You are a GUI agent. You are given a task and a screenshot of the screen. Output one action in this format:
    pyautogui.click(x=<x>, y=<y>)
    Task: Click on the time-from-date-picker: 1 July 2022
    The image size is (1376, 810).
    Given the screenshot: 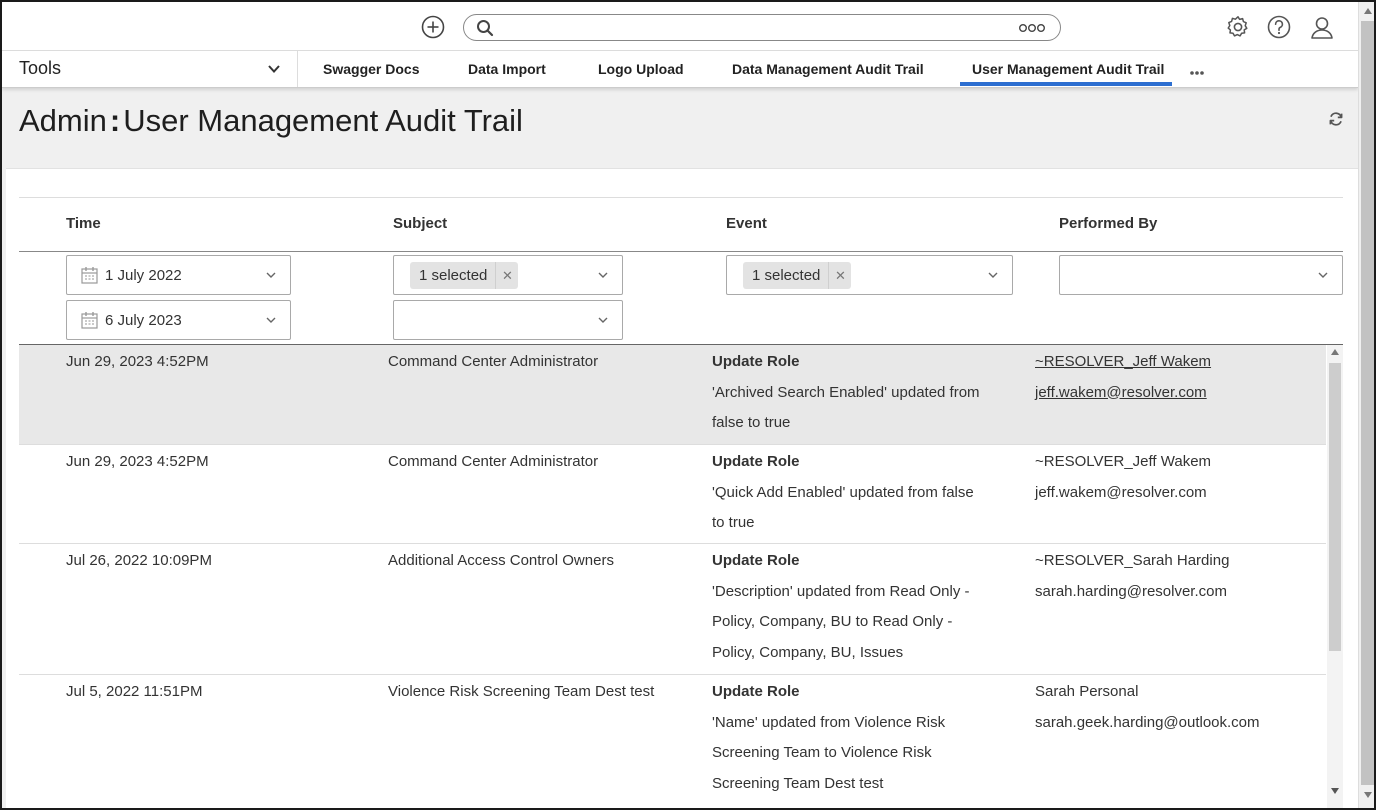 What is the action you would take?
    pyautogui.click(x=178, y=275)
    